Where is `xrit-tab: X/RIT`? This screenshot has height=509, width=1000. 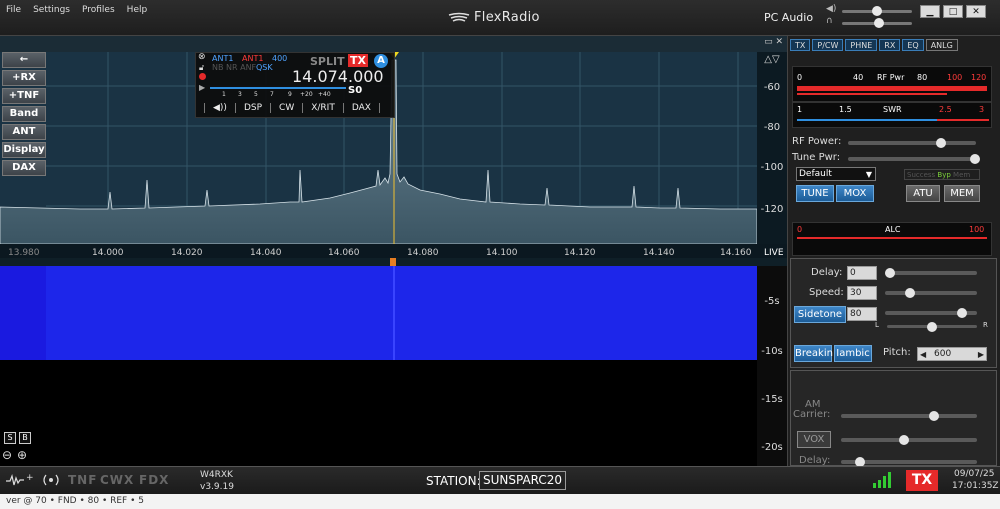
xrit-tab: X/RIT is located at coordinates (322, 108).